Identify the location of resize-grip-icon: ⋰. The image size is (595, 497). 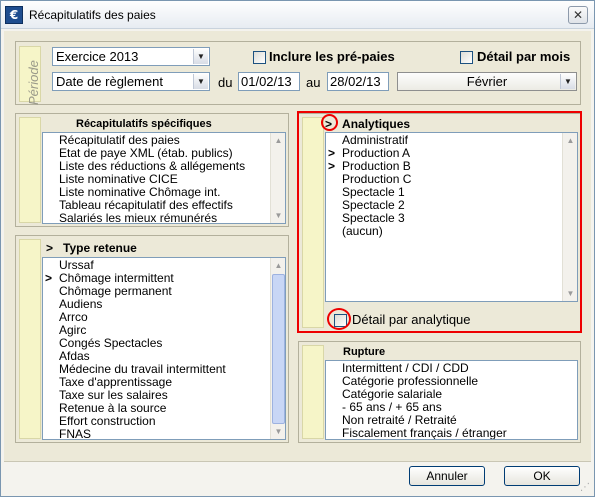
(586, 488).